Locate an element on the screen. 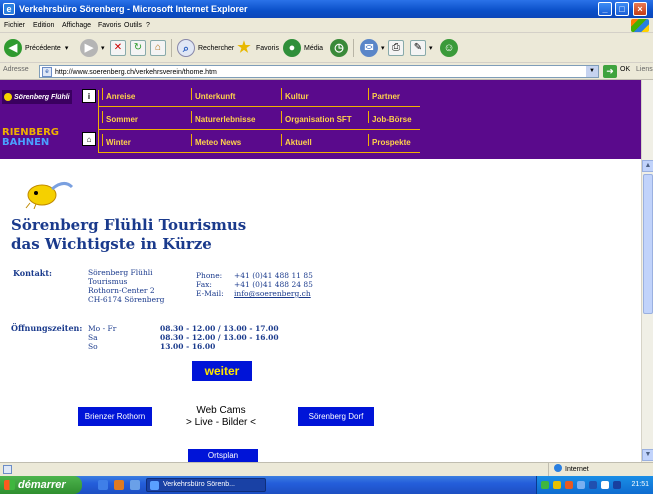 The height and width of the screenshot is (494, 653). phone-label: Phone: is located at coordinates (209, 275).